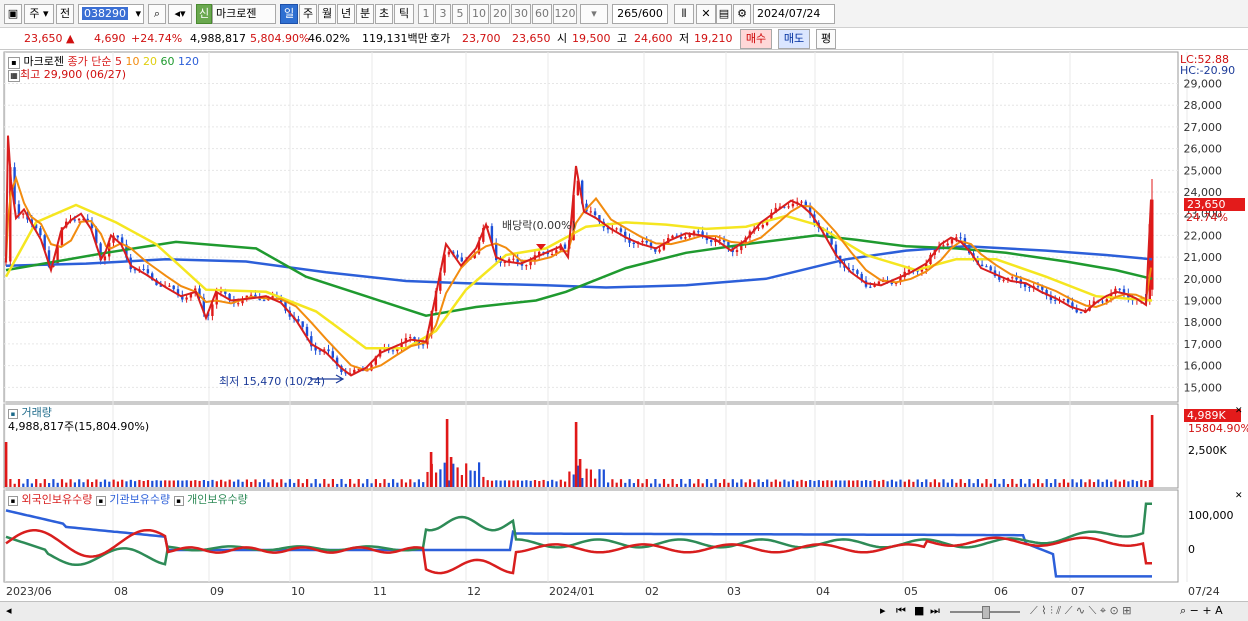 The height and width of the screenshot is (621, 1248). Describe the element at coordinates (919, 611) in the screenshot. I see `stop-icon: ■` at that location.